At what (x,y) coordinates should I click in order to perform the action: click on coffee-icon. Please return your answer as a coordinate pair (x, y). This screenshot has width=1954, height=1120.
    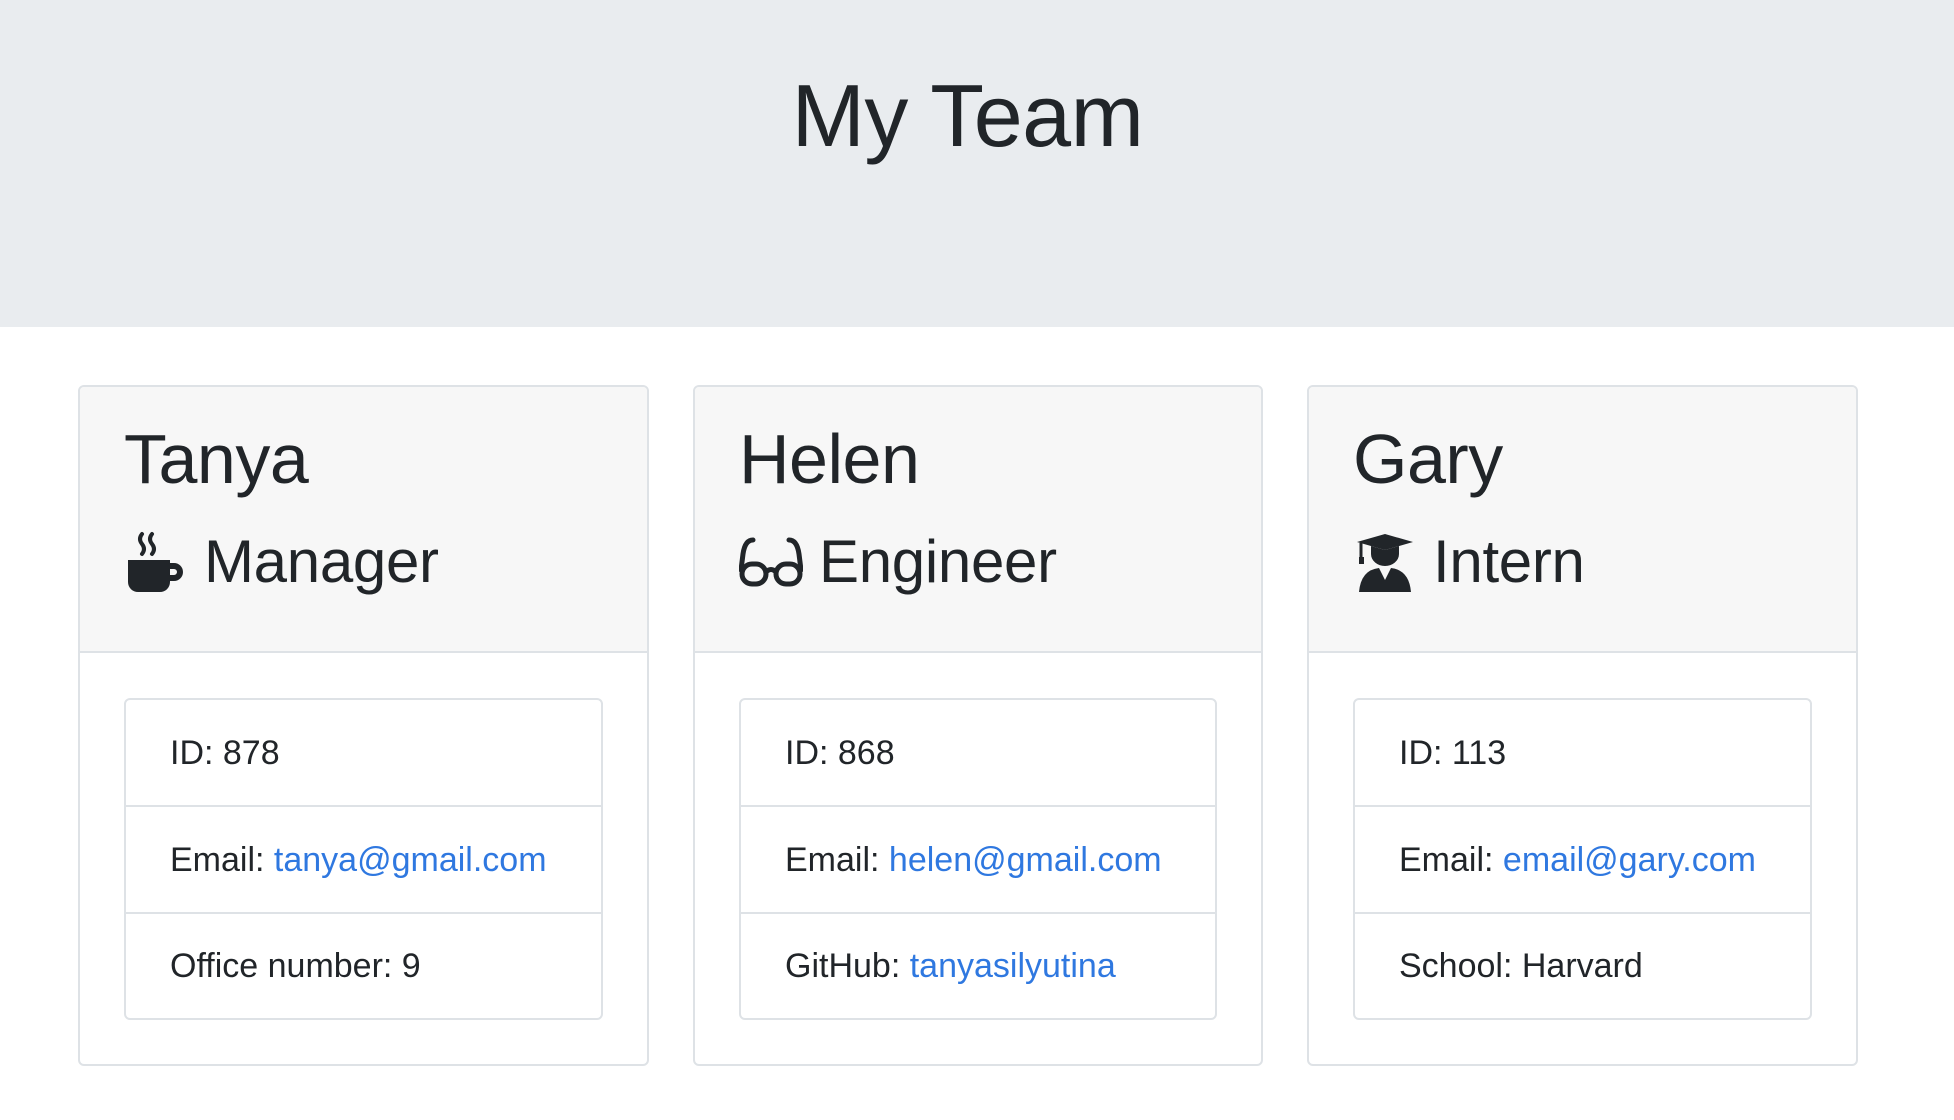
    Looking at the image, I should click on (156, 562).